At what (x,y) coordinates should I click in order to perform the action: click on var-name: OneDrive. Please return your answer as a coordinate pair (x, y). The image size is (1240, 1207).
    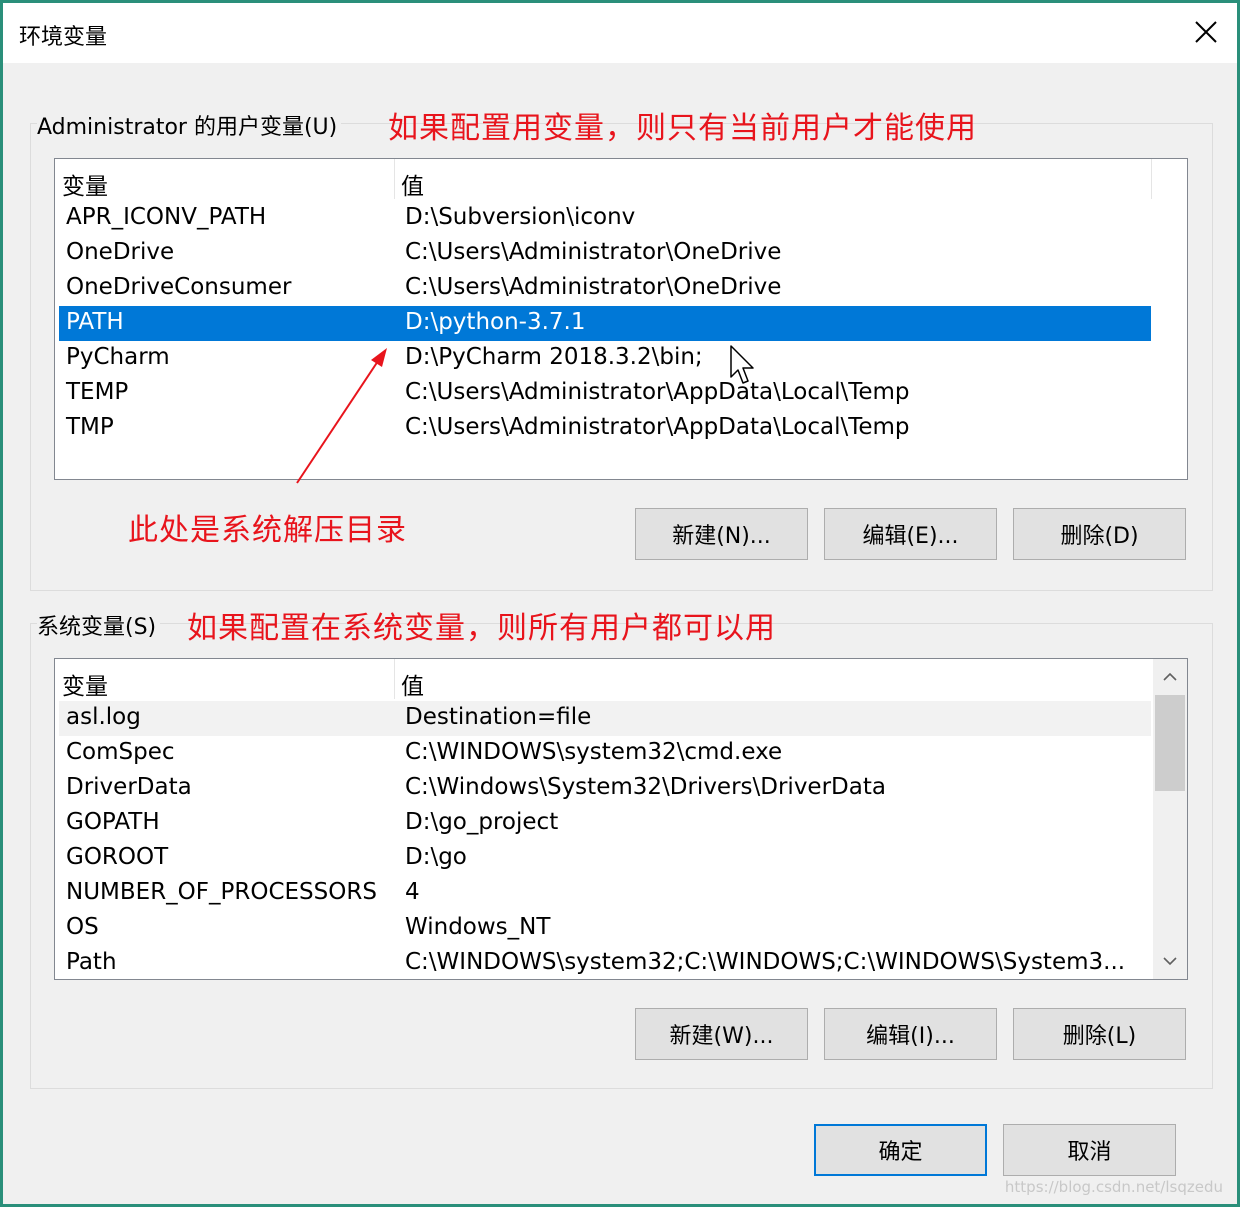
    Looking at the image, I should click on (120, 252).